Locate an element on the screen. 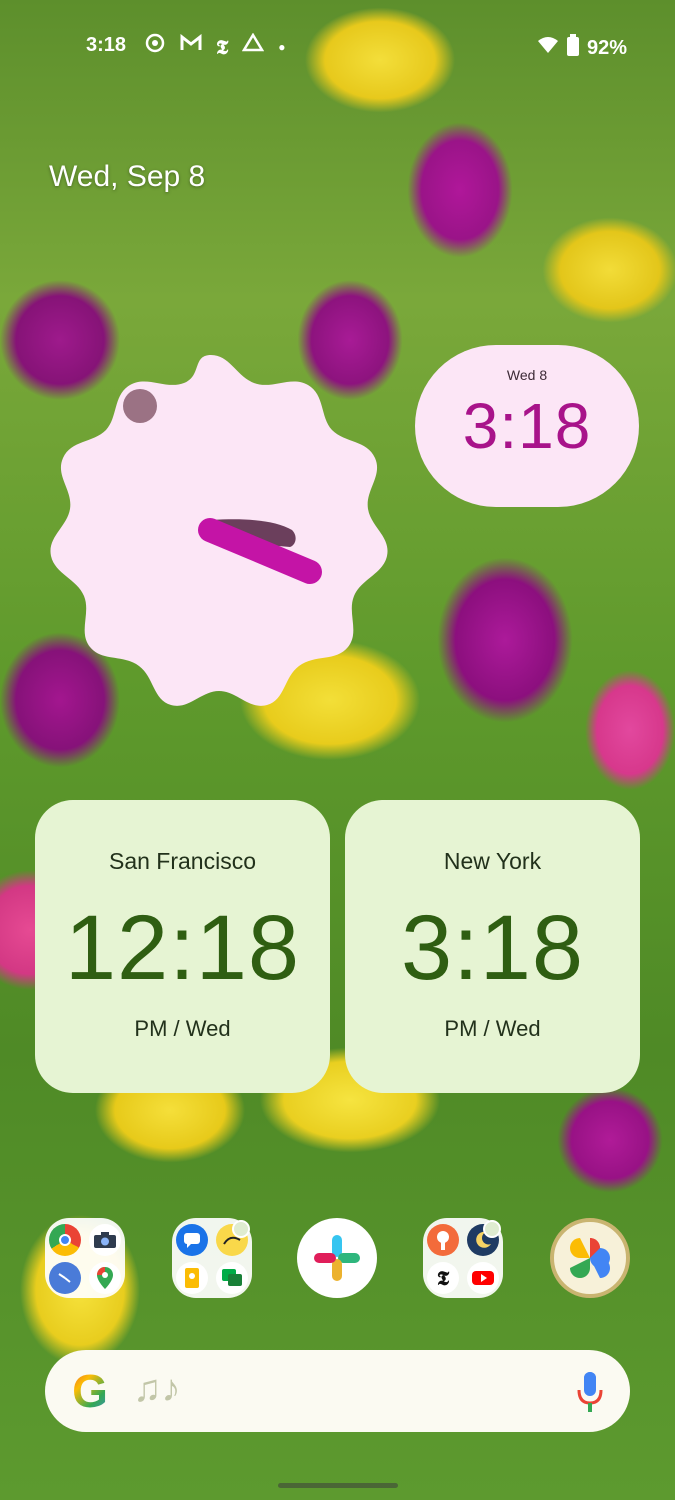 Image resolution: width=675 pixels, height=1500 pixels. world-clock-time: 12:18 is located at coordinates (182, 948).